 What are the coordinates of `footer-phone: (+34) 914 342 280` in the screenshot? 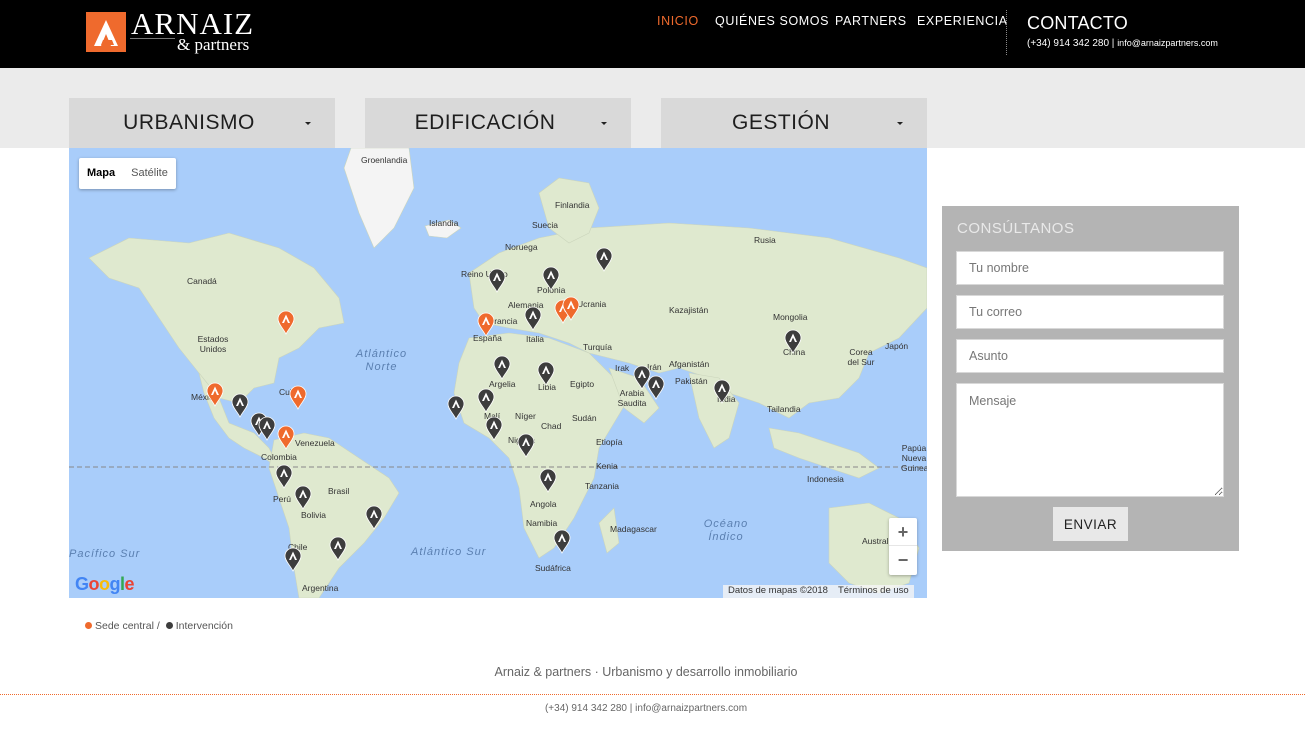 It's located at (586, 708).